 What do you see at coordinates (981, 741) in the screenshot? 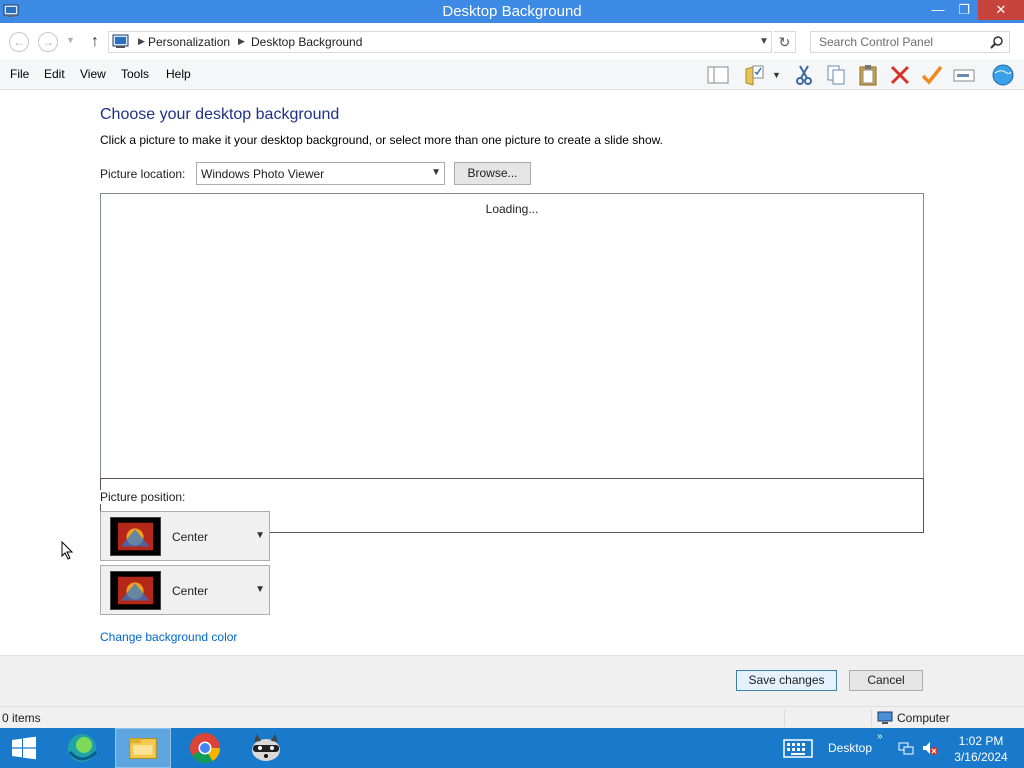
I see `clock-time: 1:02 PM` at bounding box center [981, 741].